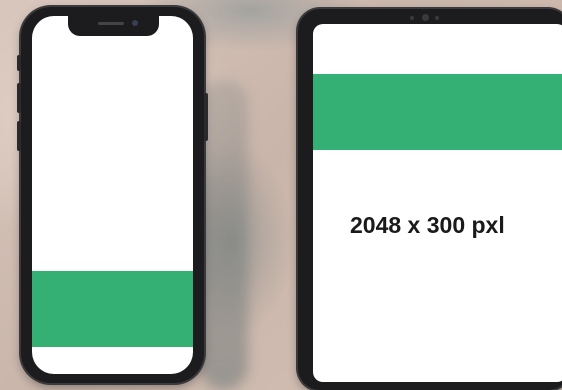 The height and width of the screenshot is (390, 562). Describe the element at coordinates (437, 112) in the screenshot. I see `tablet-banner` at that location.